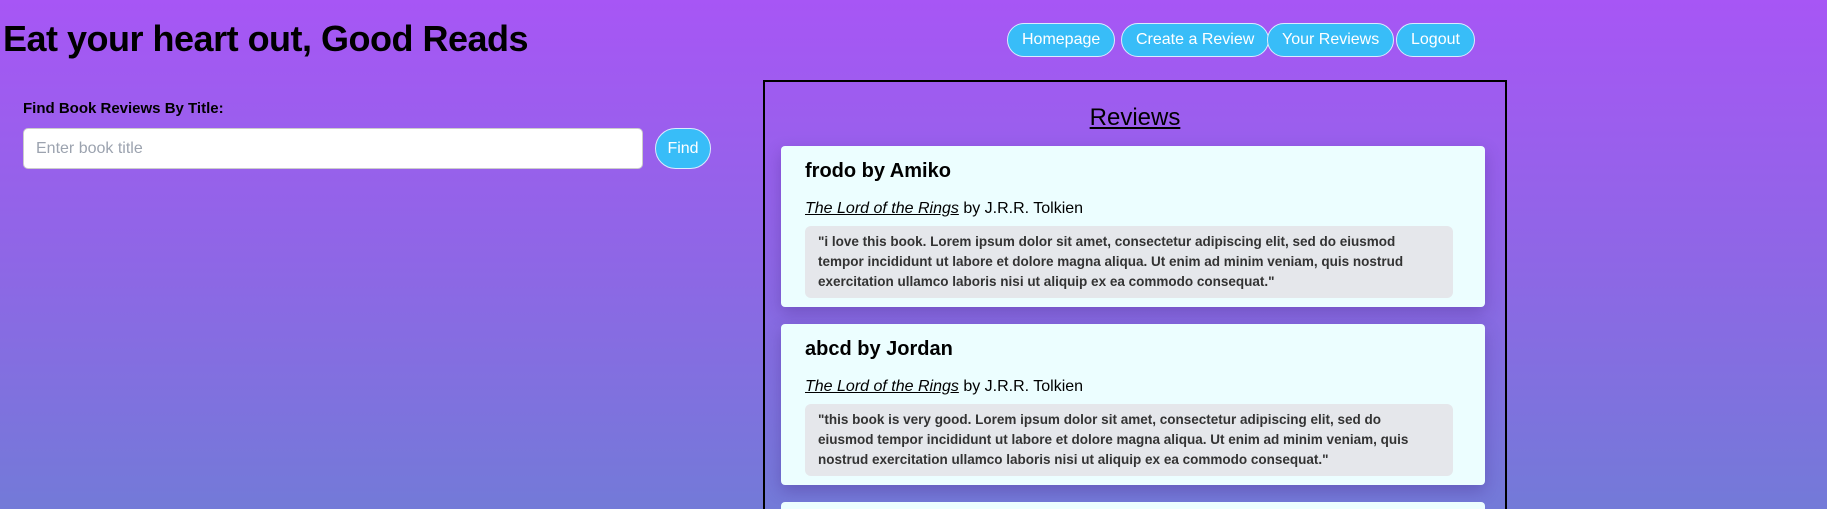 The height and width of the screenshot is (509, 1827). What do you see at coordinates (879, 349) in the screenshot?
I see `review-heading: abcd by Jordan` at bounding box center [879, 349].